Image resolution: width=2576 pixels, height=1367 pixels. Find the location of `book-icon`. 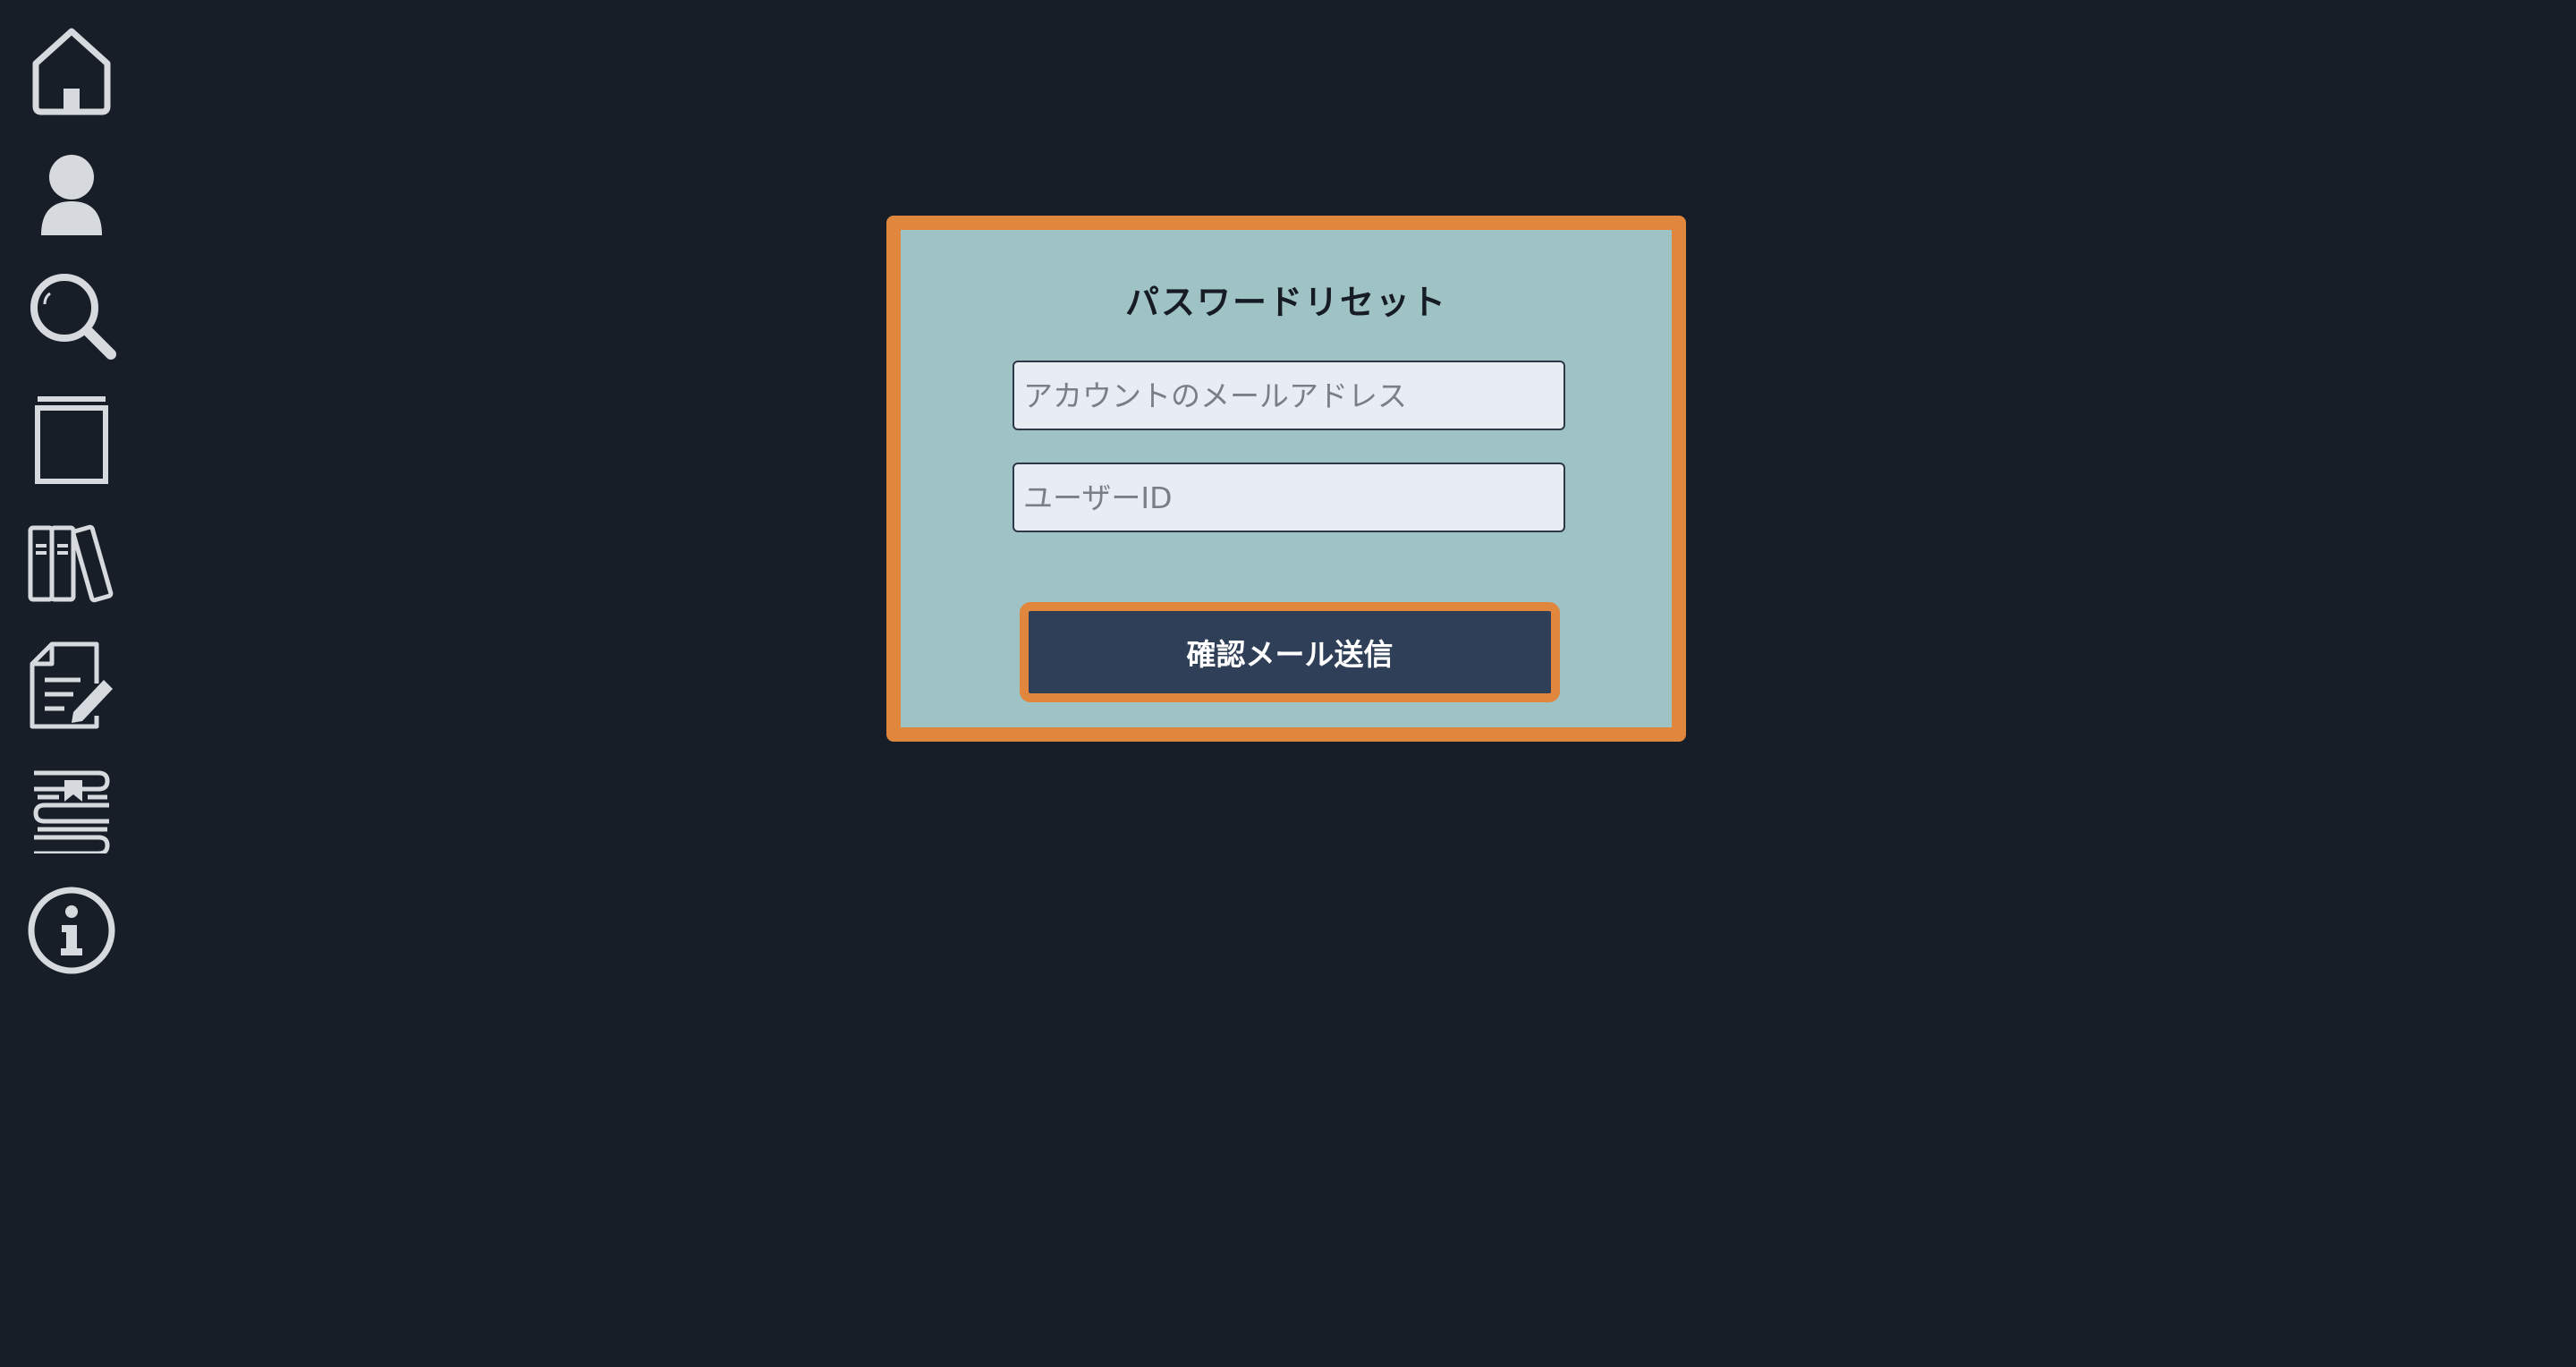

book-icon is located at coordinates (71, 440).